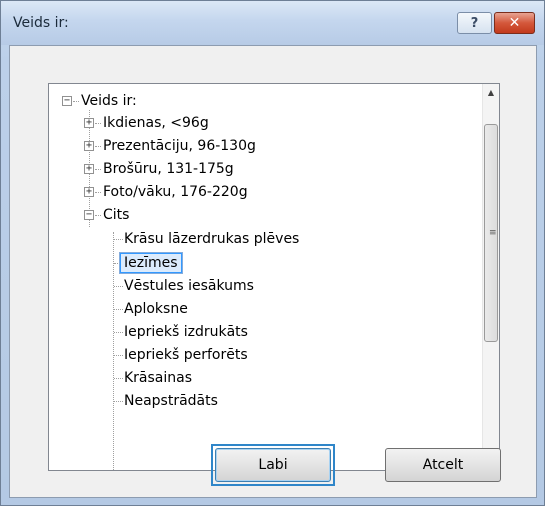 This screenshot has width=545, height=506. I want to click on tree-node-label: Brošūru, 131-175g, so click(168, 169).